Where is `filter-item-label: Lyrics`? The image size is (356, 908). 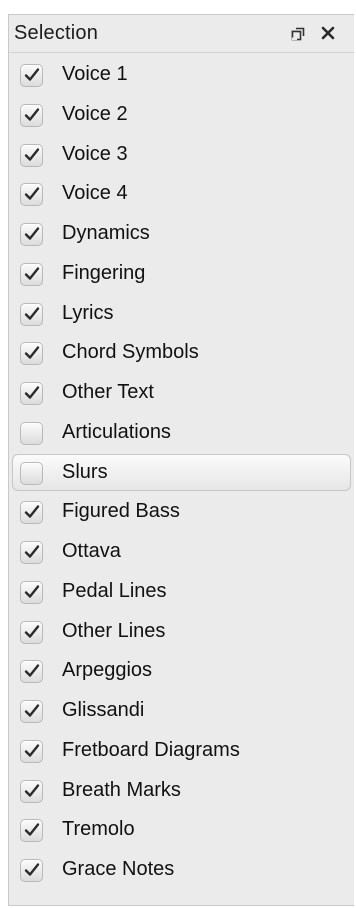
filter-item-label: Lyrics is located at coordinates (88, 312).